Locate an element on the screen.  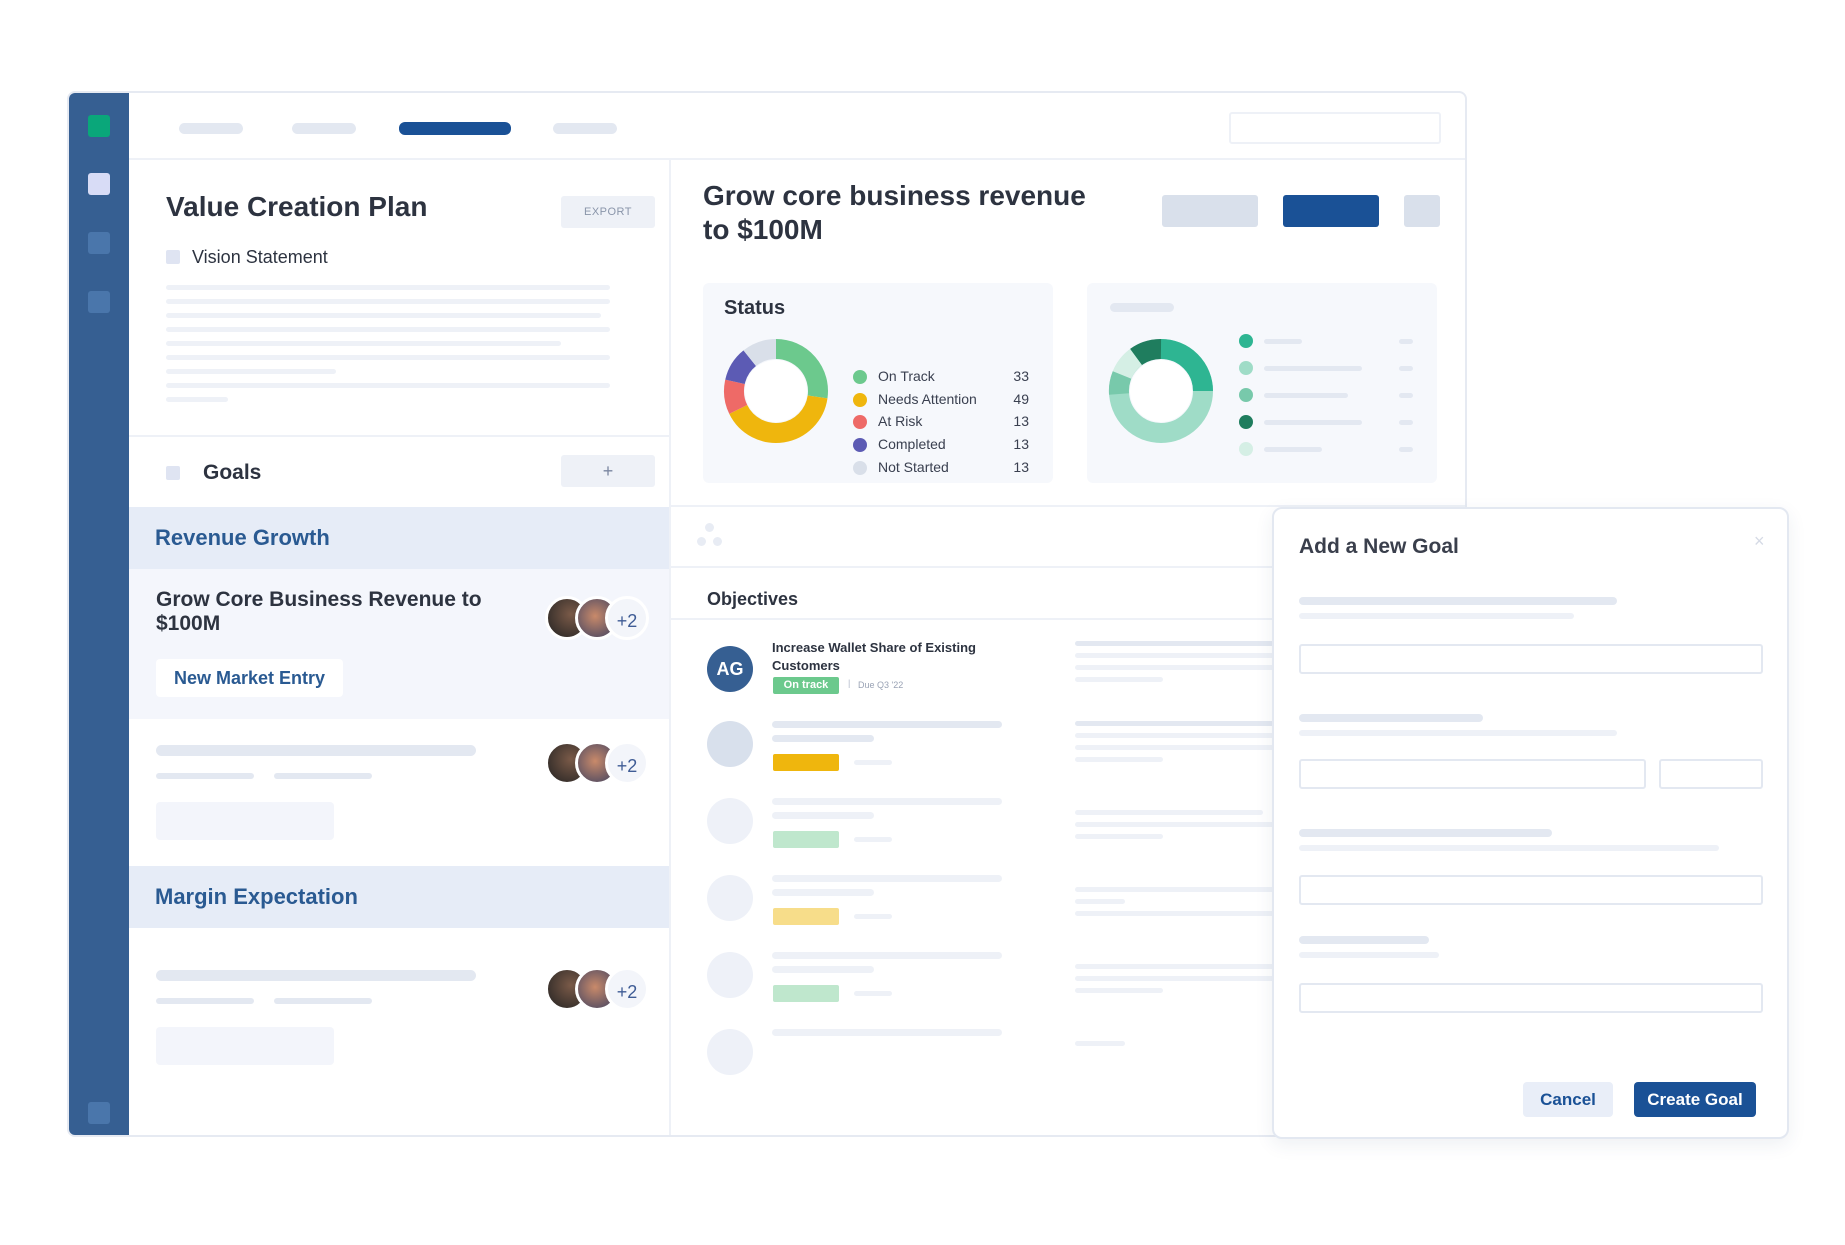
goal-tag-chip: New Market Entry is located at coordinates (250, 678).